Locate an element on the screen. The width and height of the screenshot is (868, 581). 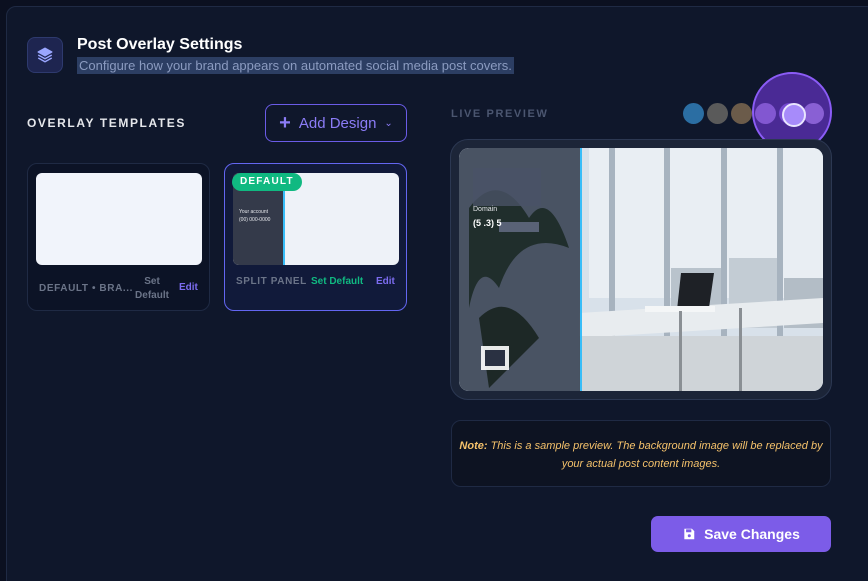
preview-overlay-text: Domain is located at coordinates (485, 209).